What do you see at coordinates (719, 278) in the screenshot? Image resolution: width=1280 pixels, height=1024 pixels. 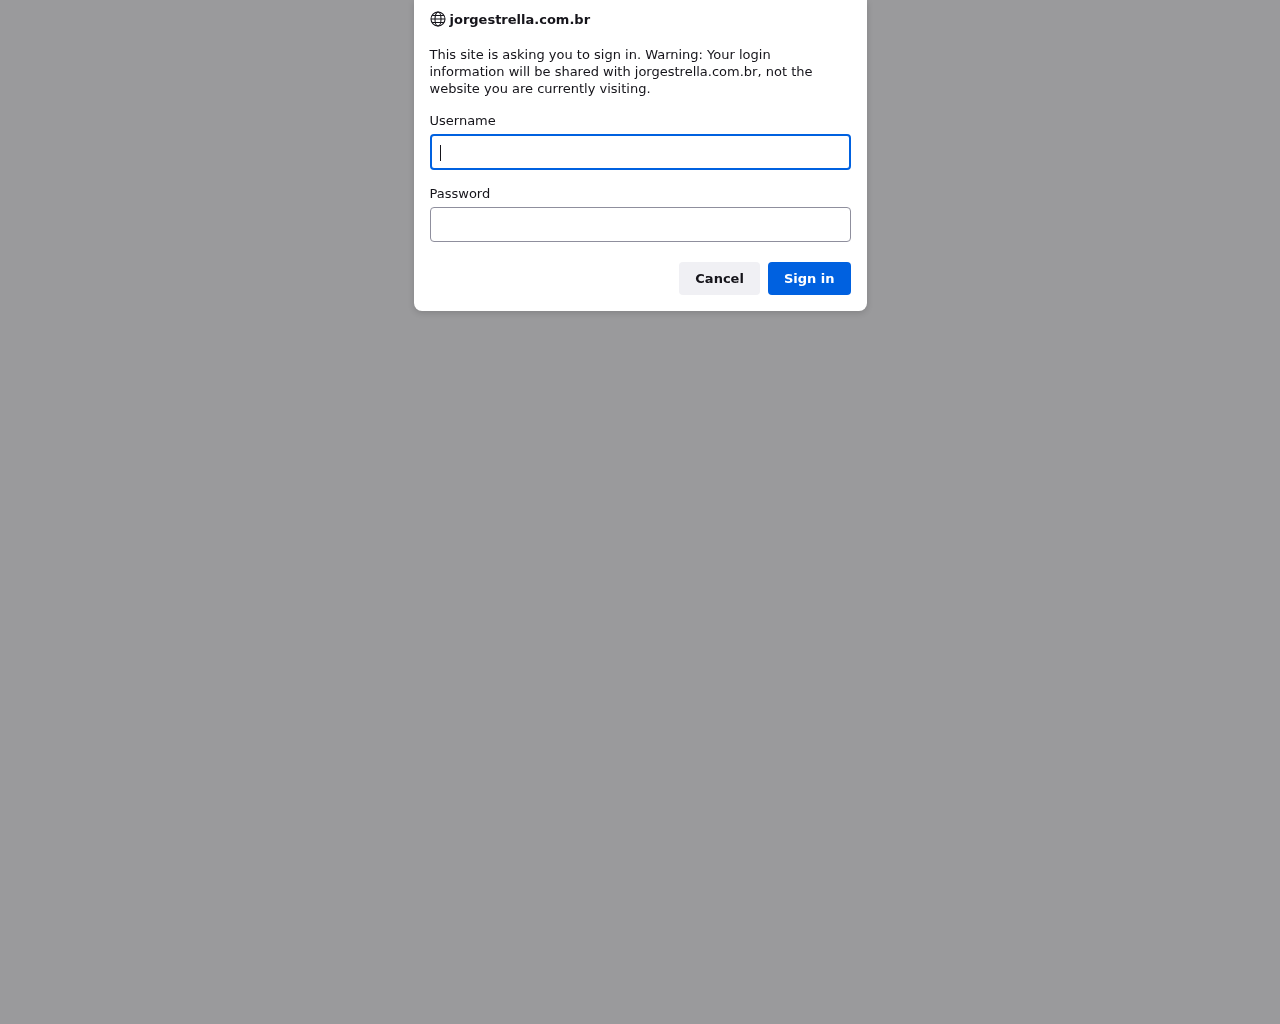 I see `cancel-button: Cancel` at bounding box center [719, 278].